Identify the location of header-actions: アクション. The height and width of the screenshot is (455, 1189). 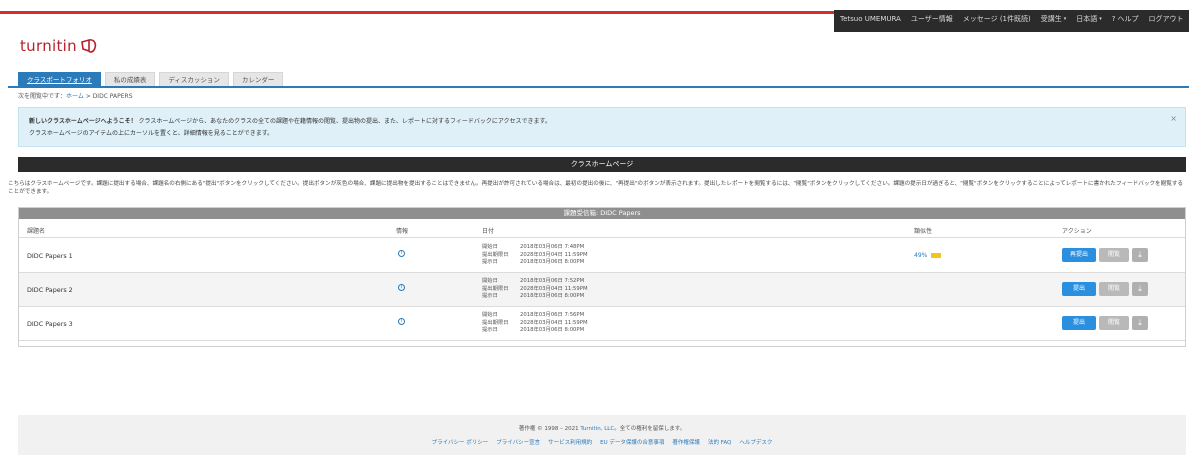
(1077, 231).